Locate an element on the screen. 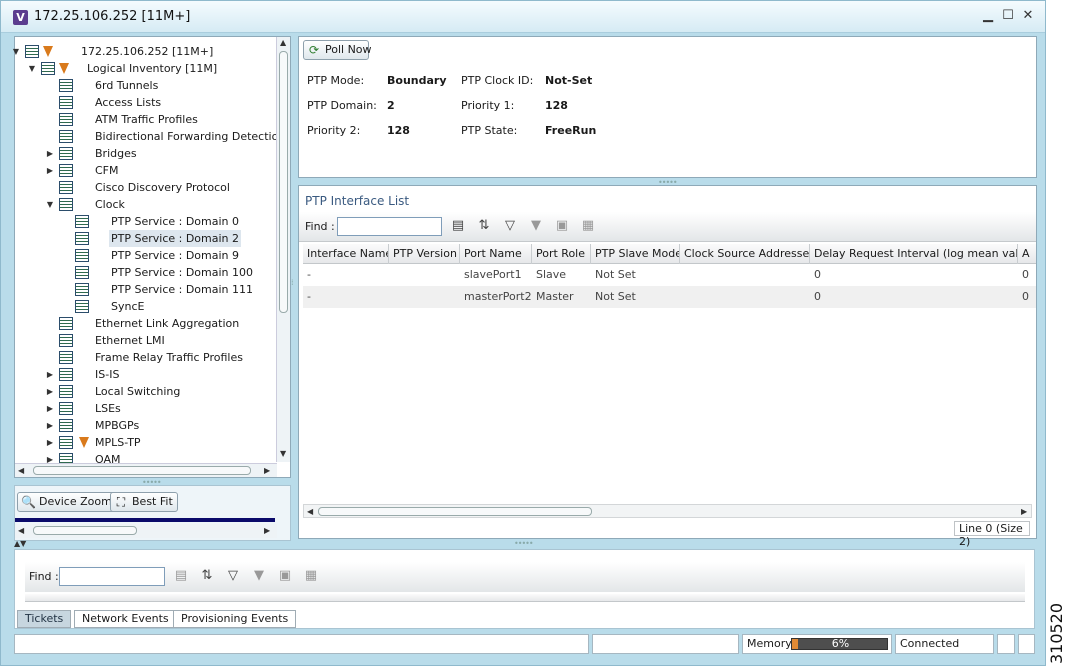  table-row: - masterPort2 Master Not Set 0 0 is located at coordinates (669, 297).